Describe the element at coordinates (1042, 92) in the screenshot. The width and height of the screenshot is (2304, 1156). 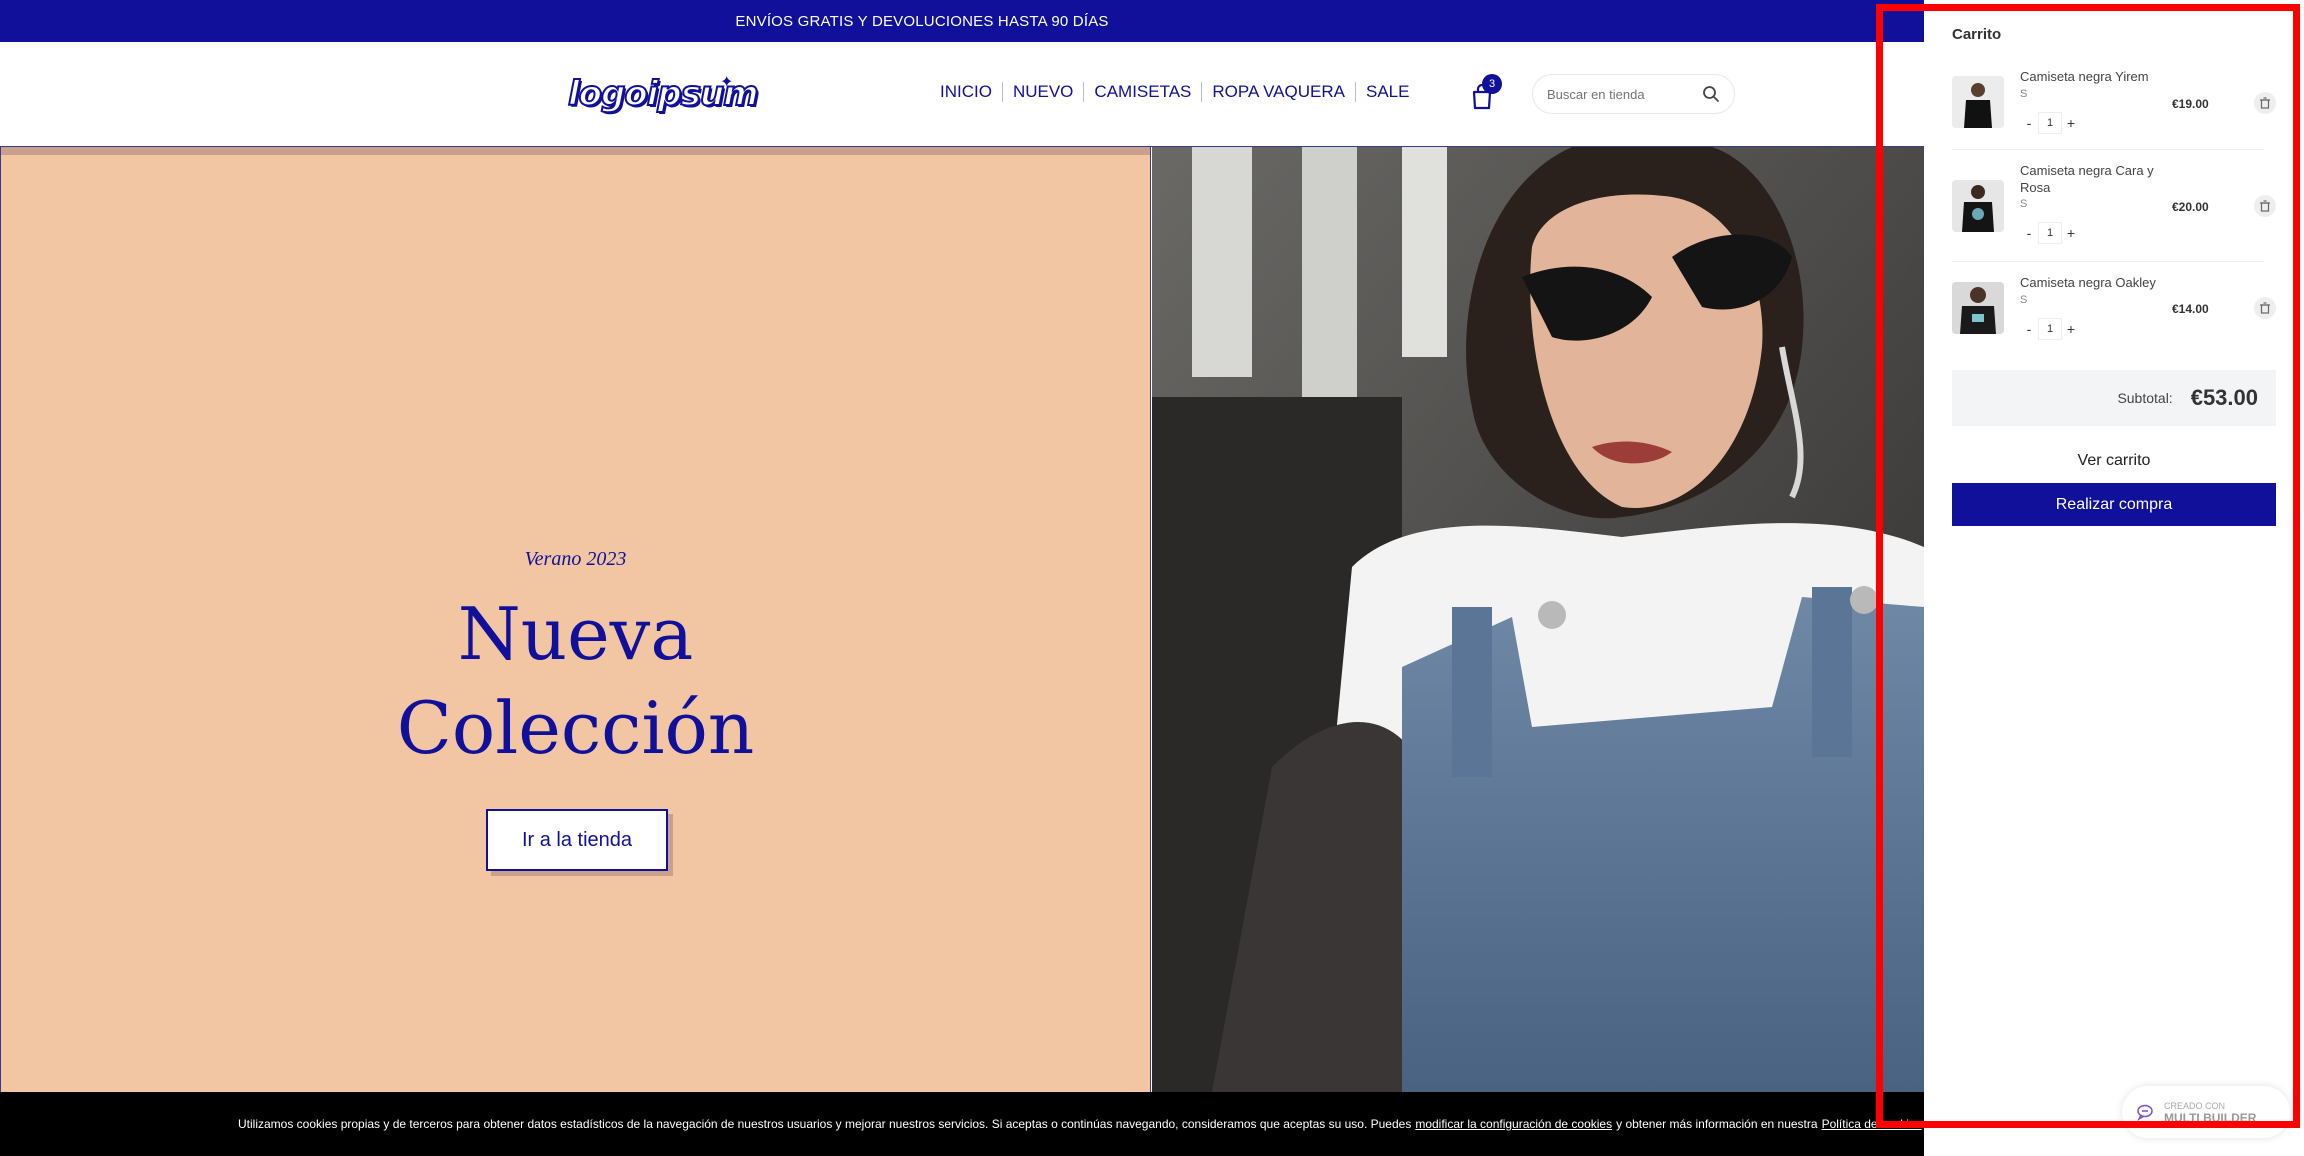
I see `nav-item-nuevo: NUEVO` at that location.